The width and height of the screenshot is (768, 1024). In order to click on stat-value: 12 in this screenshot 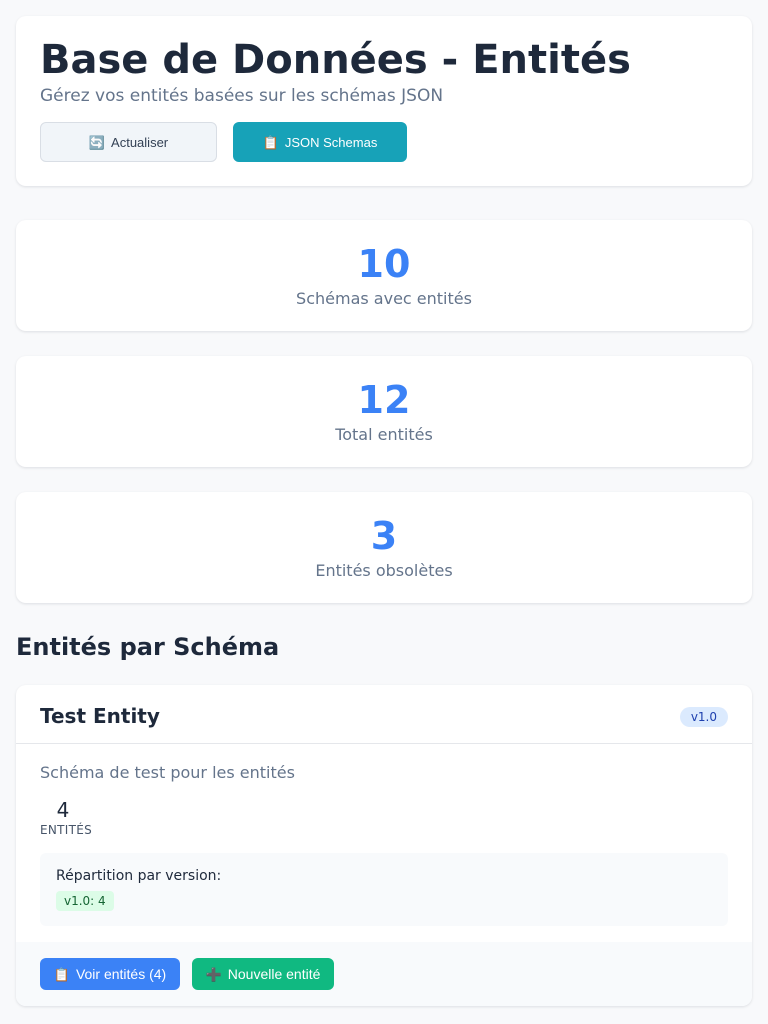, I will do `click(384, 400)`.